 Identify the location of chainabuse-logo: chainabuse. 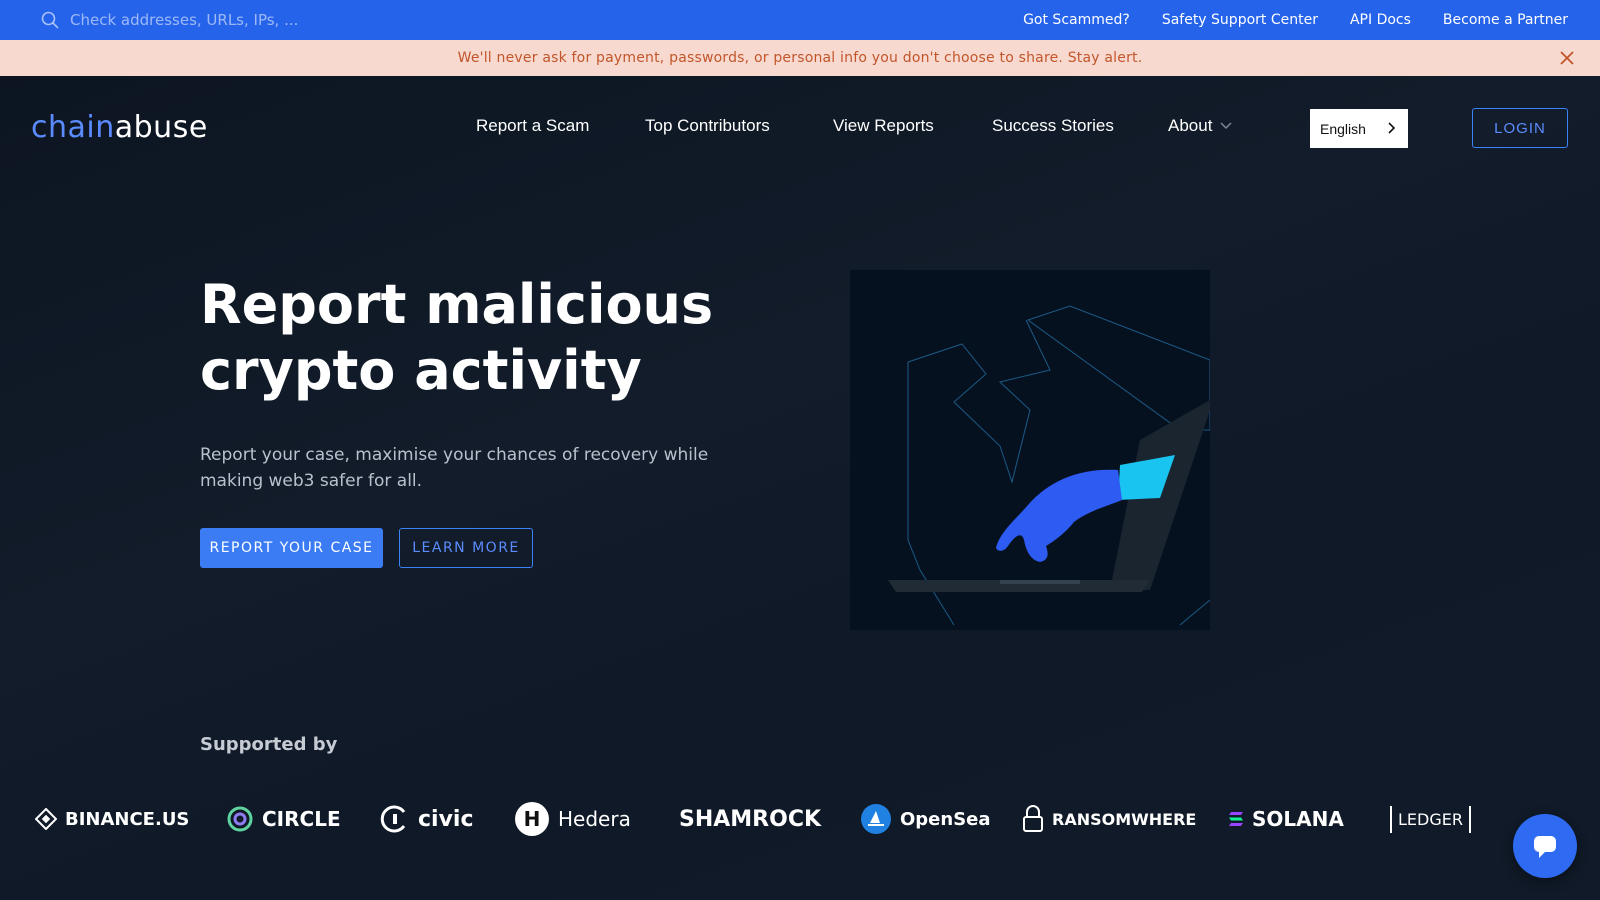
(119, 127).